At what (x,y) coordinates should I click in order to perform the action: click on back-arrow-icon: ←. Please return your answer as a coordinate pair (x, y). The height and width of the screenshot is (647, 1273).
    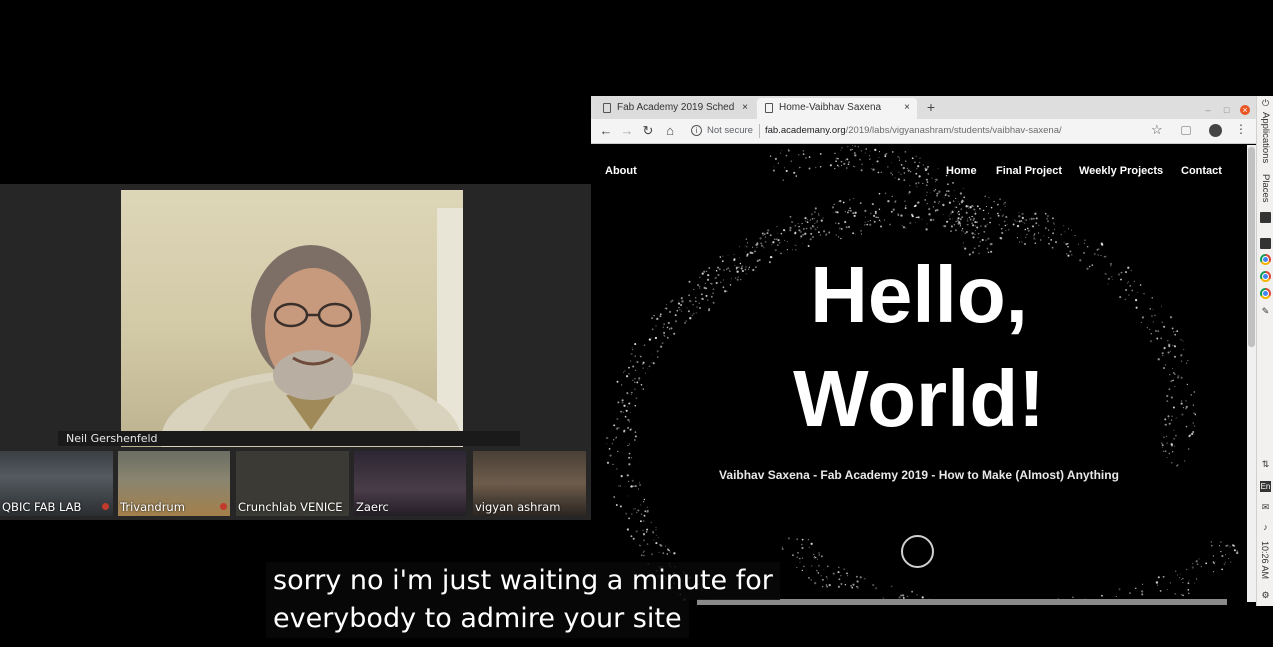
    Looking at the image, I should click on (606, 131).